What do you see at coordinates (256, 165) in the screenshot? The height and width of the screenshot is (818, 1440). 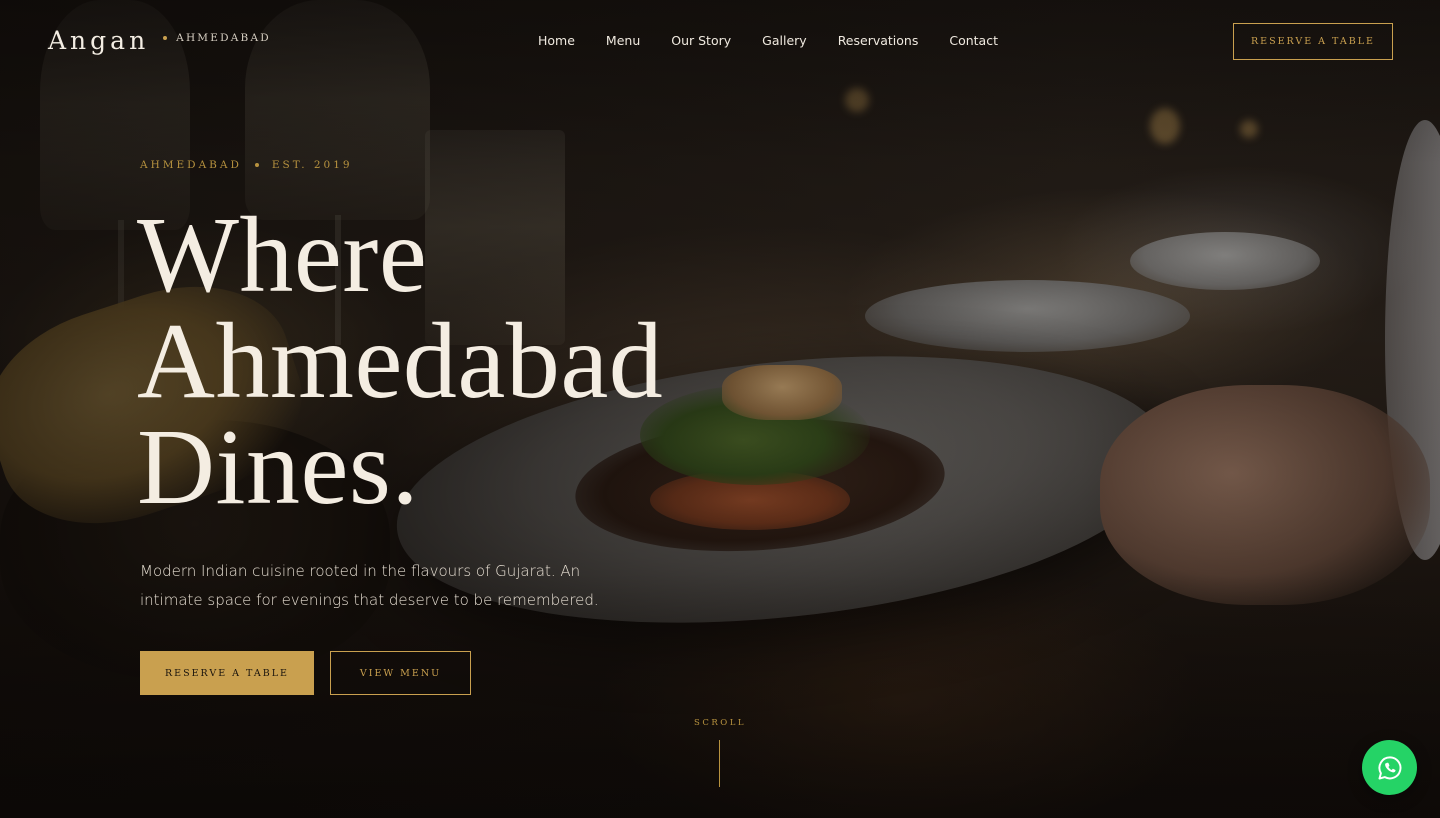 I see `eyebrow-dot` at bounding box center [256, 165].